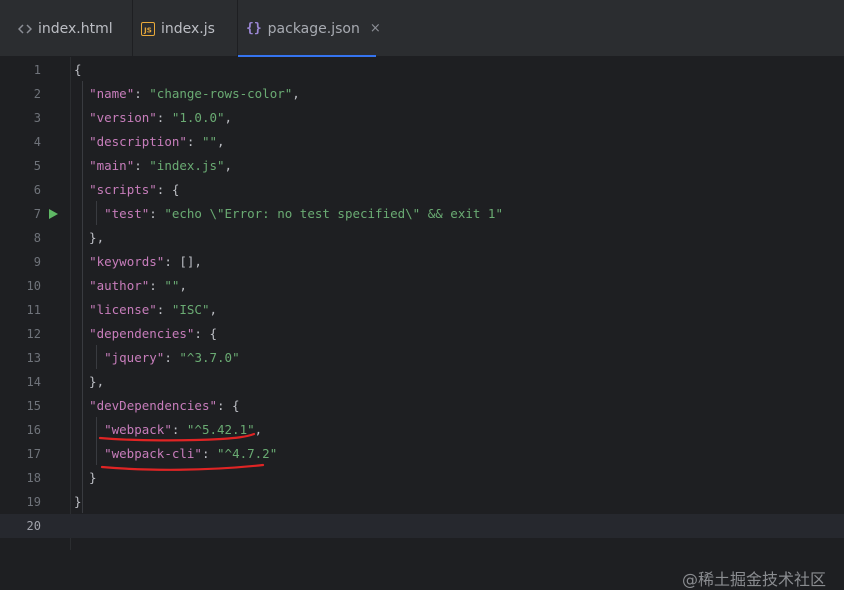 This screenshot has height=590, width=844. Describe the element at coordinates (422, 118) in the screenshot. I see `code-line: 3 "version": "1.0.0",` at that location.